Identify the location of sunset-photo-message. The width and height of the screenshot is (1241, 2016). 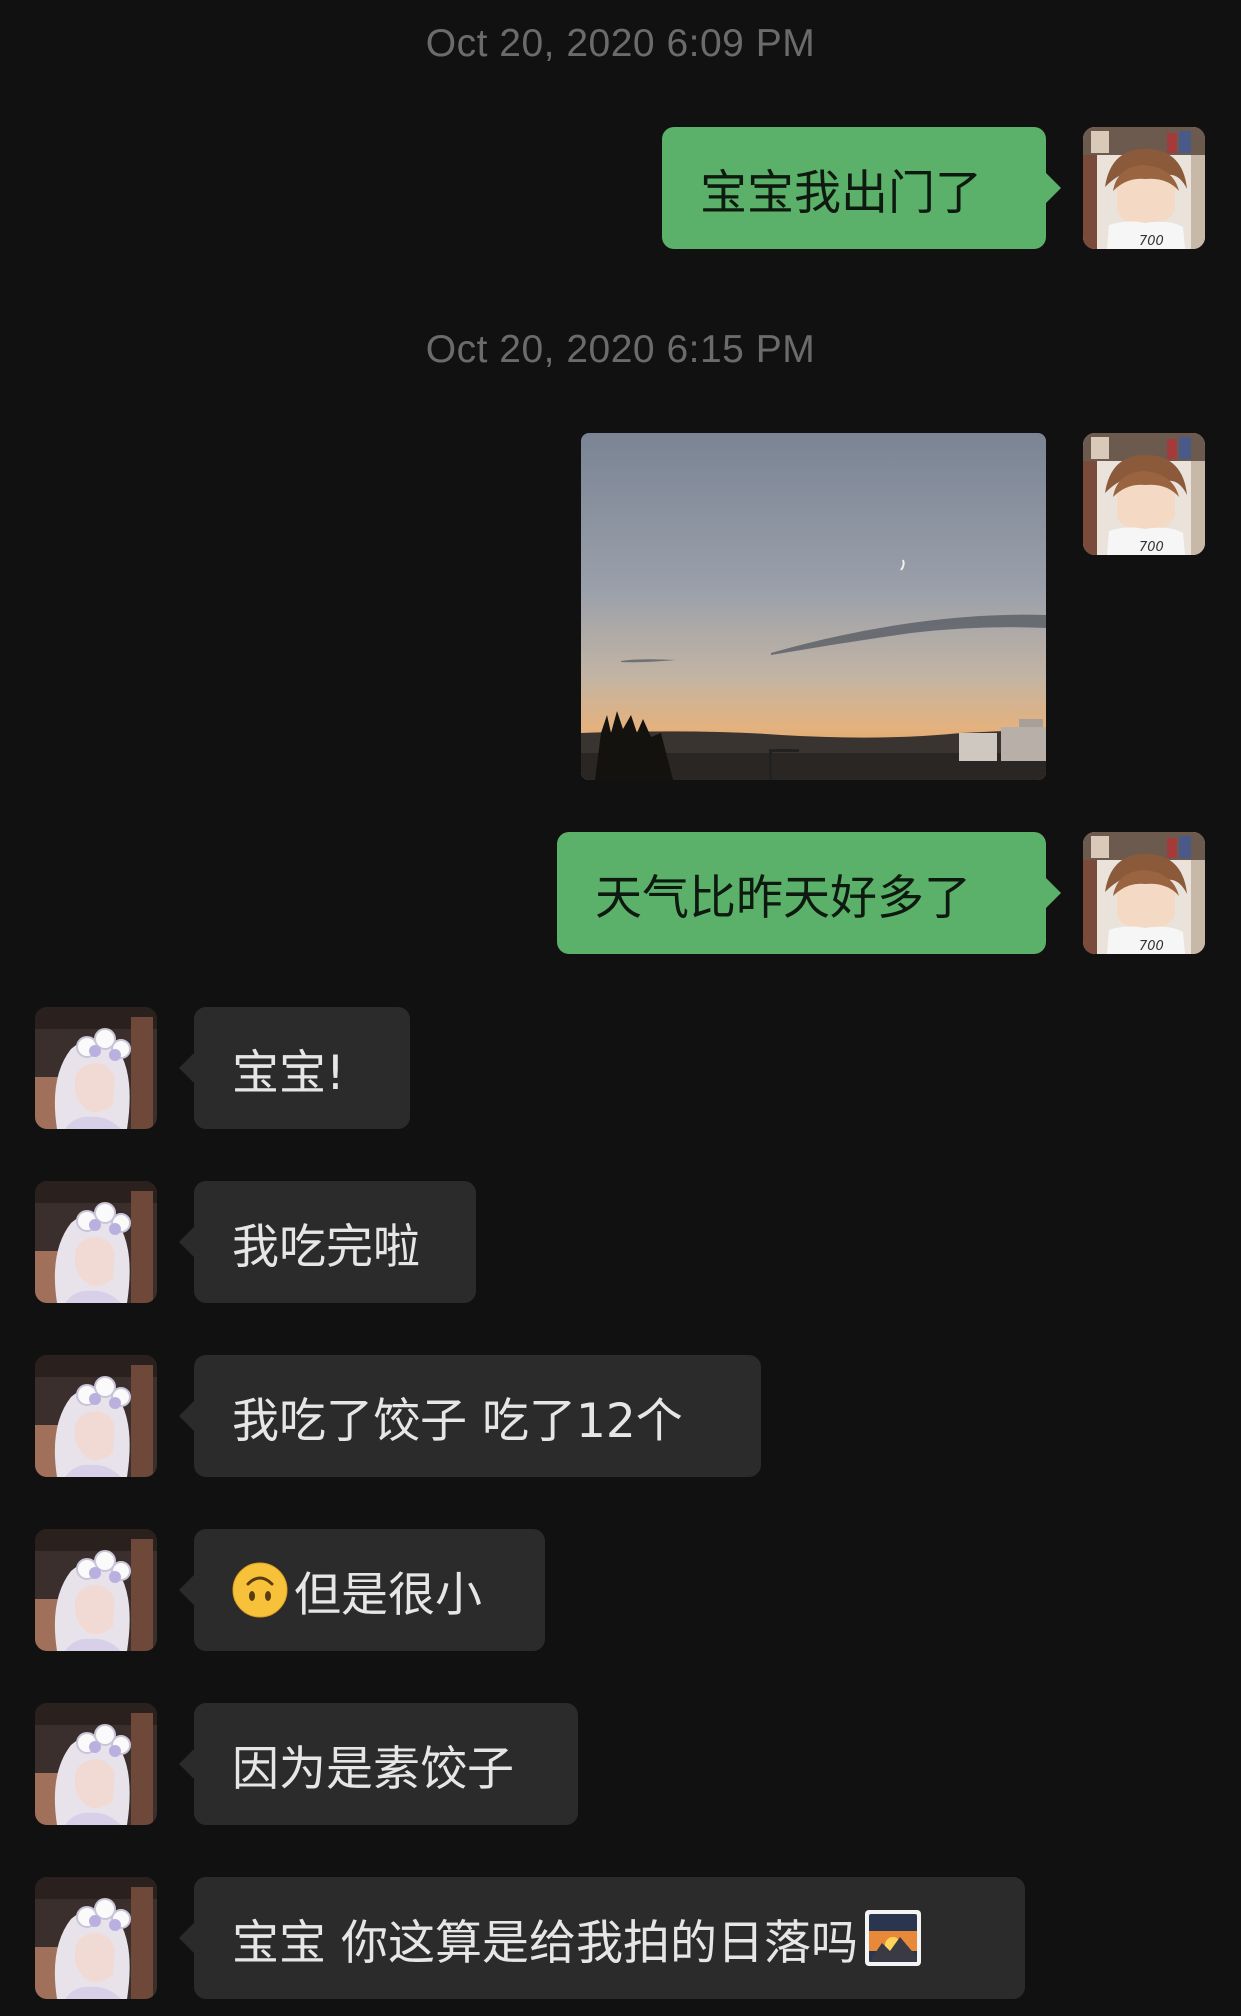
(813, 606).